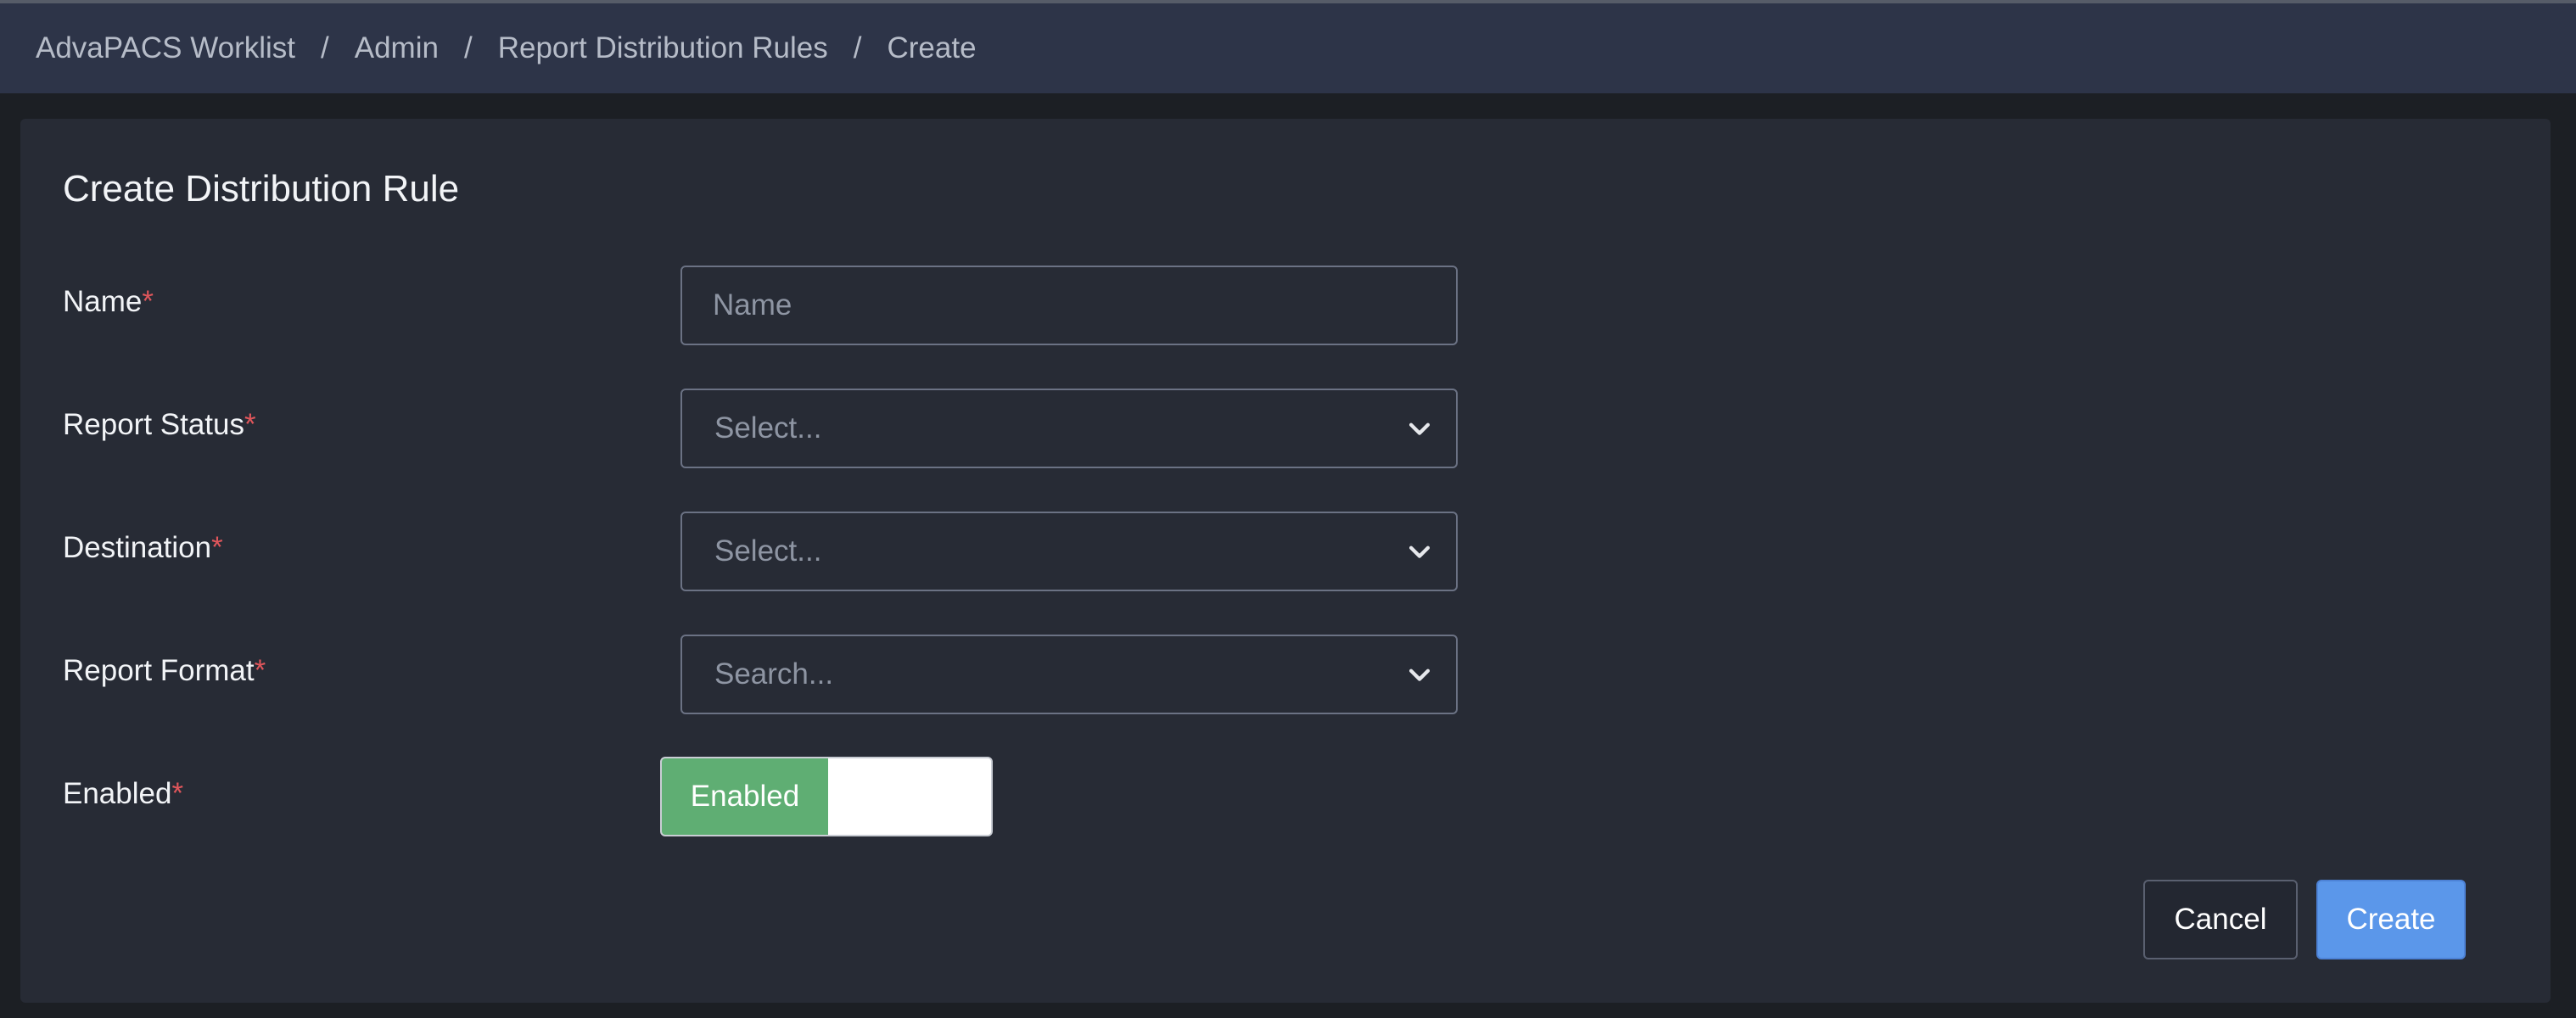  What do you see at coordinates (138, 547) in the screenshot?
I see `destination-label-text: Destination` at bounding box center [138, 547].